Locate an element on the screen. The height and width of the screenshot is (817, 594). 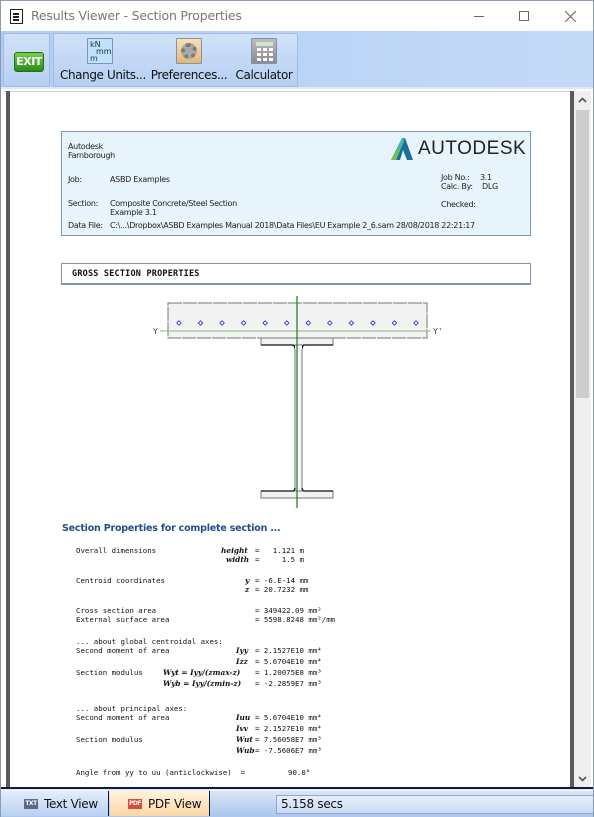
overall-dimensions-label: Overall dimensions is located at coordinates (116, 550).